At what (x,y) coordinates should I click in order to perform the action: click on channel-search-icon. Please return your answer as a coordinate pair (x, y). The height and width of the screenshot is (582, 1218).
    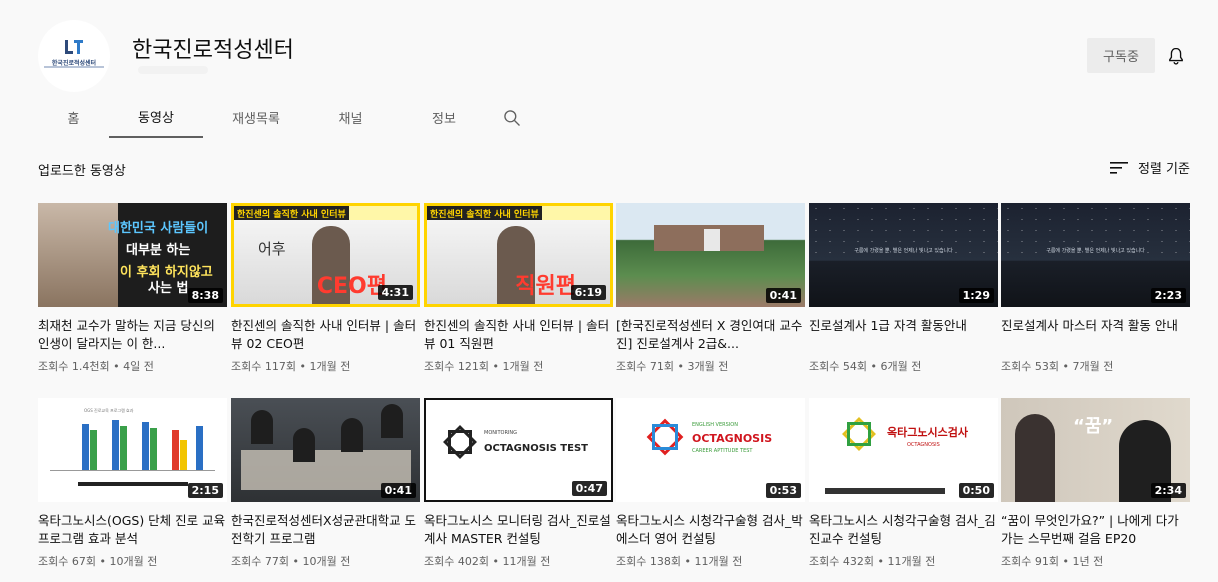
    Looking at the image, I should click on (512, 118).